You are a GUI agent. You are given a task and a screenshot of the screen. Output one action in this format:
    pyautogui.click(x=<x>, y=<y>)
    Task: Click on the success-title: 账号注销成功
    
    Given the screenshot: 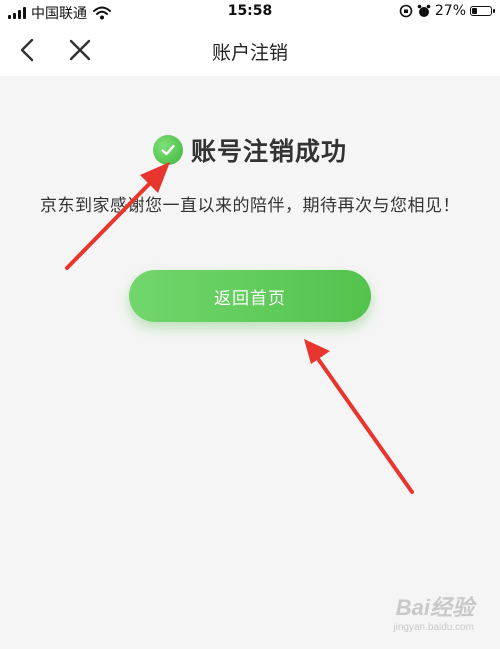 What is the action you would take?
    pyautogui.click(x=268, y=151)
    